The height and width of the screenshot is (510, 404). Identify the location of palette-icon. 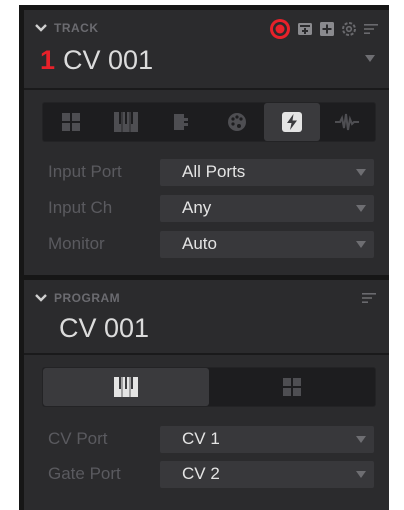
(236, 122).